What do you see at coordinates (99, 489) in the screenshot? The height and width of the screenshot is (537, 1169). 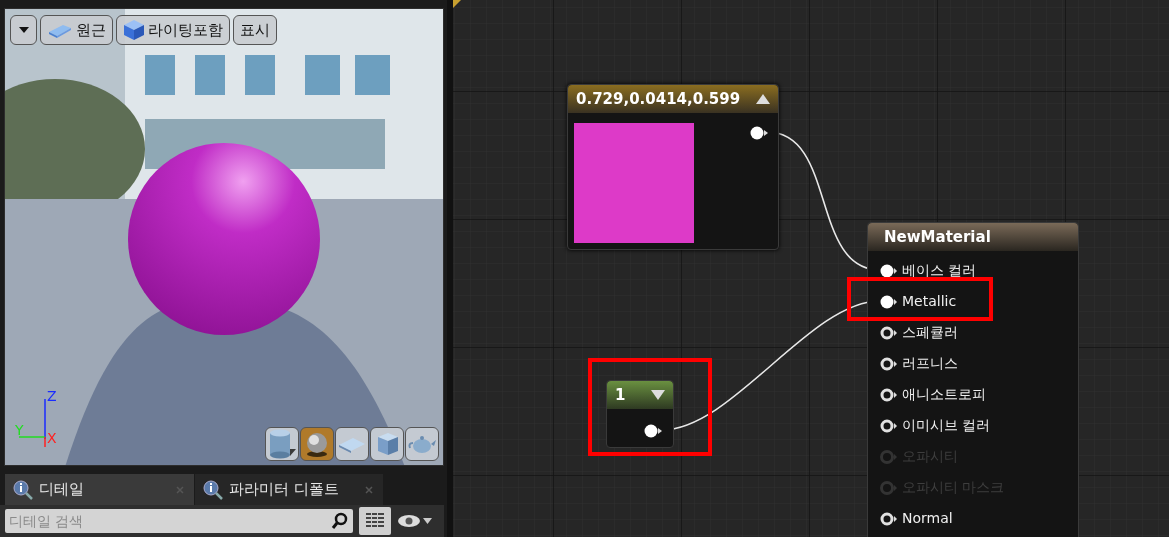 I see `panel-tab: 디테일` at bounding box center [99, 489].